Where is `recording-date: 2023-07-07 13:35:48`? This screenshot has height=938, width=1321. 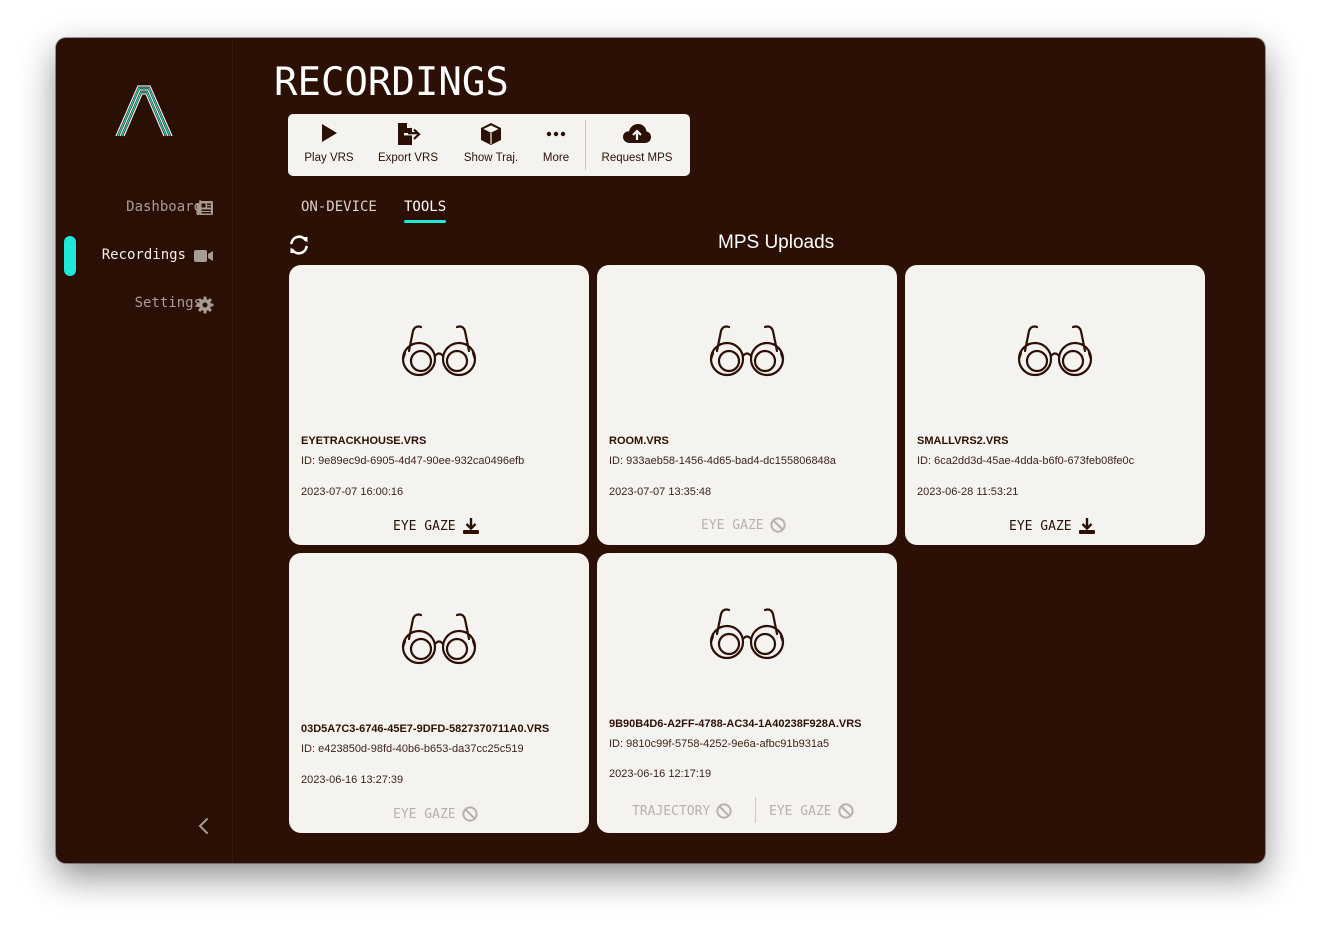 recording-date: 2023-07-07 13:35:48 is located at coordinates (660, 492).